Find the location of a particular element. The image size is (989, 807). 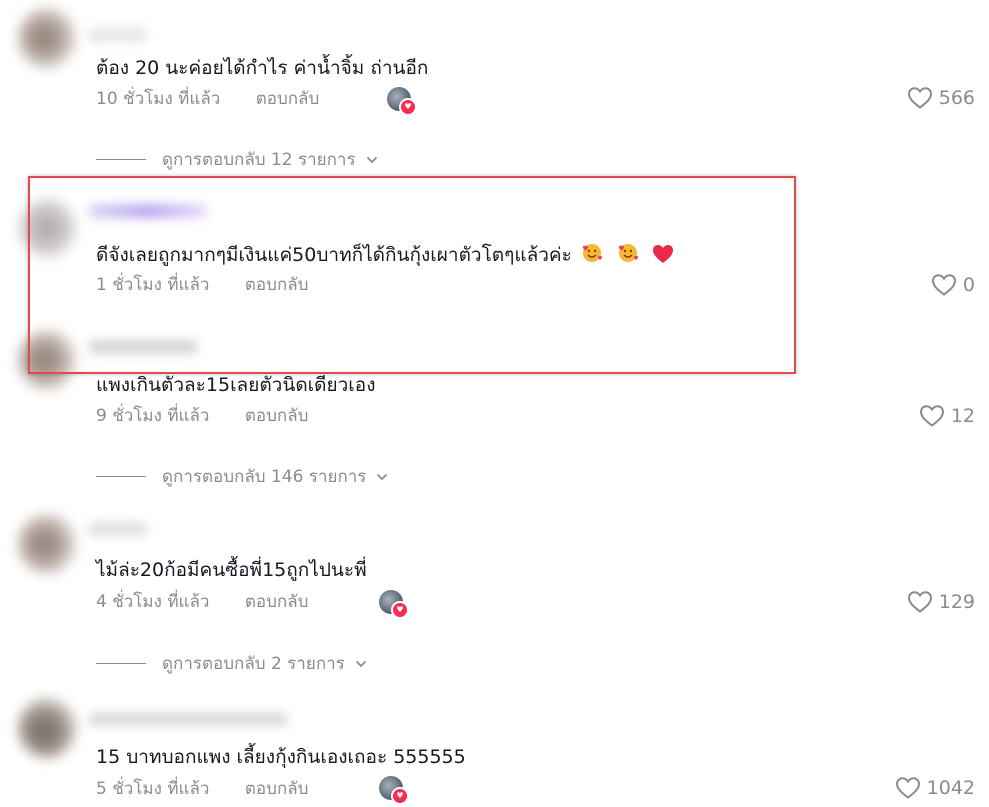

like-button: 566 is located at coordinates (941, 98).